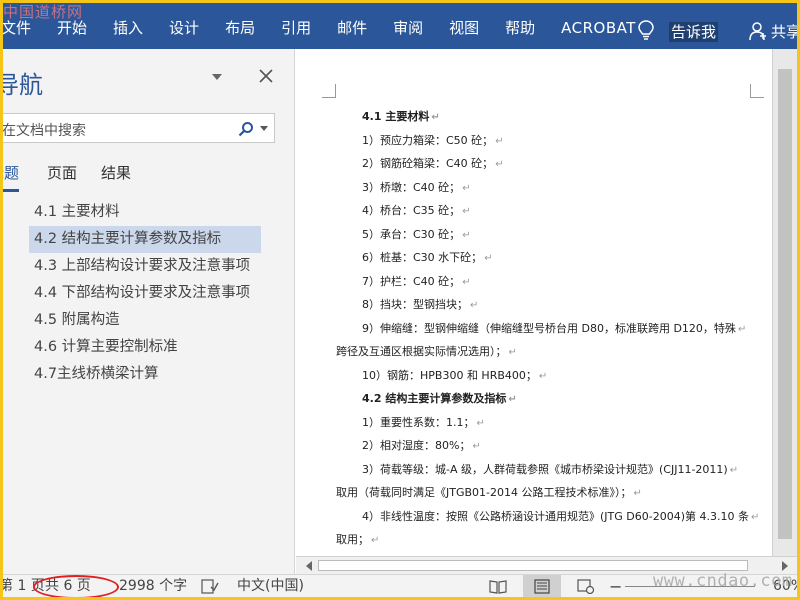  Describe the element at coordinates (546, 188) in the screenshot. I see `doc-paragraph: 3）桥墩：C40 砼； ↵` at that location.